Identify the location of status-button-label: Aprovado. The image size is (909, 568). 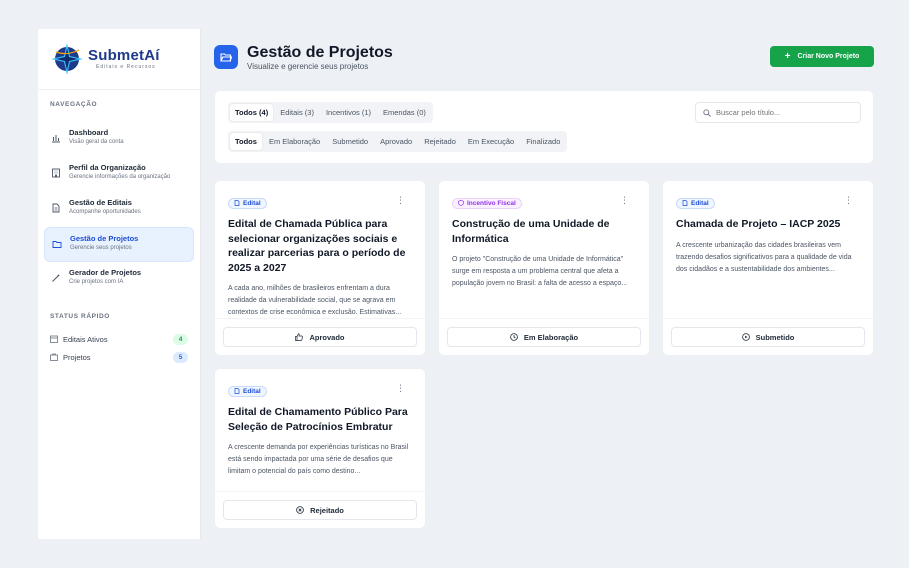
(327, 337).